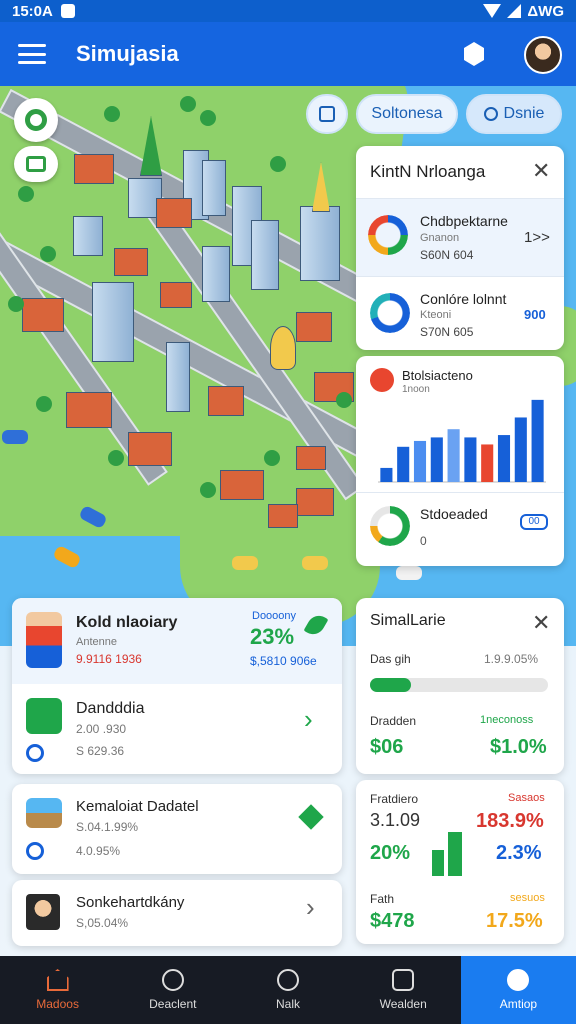  I want to click on nav-item-info: Amtiop, so click(518, 990).